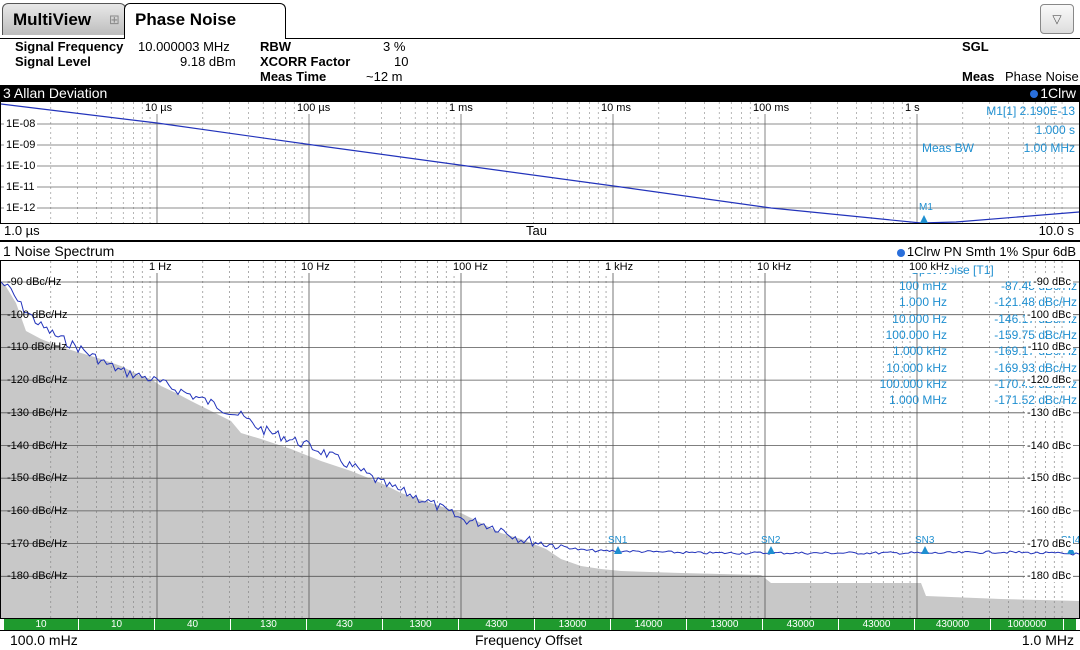 Image resolution: width=1080 pixels, height=650 pixels. Describe the element at coordinates (919, 318) in the screenshot. I see `spot-noise-freq: 10.000 Hz` at that location.